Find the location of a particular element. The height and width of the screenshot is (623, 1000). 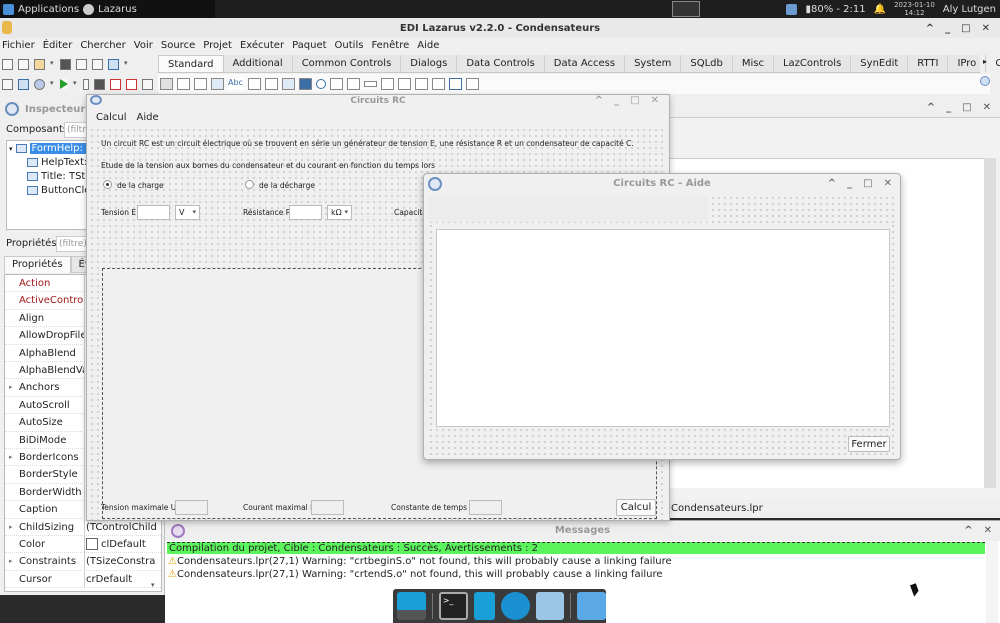

app-finder-icon is located at coordinates (550, 606).